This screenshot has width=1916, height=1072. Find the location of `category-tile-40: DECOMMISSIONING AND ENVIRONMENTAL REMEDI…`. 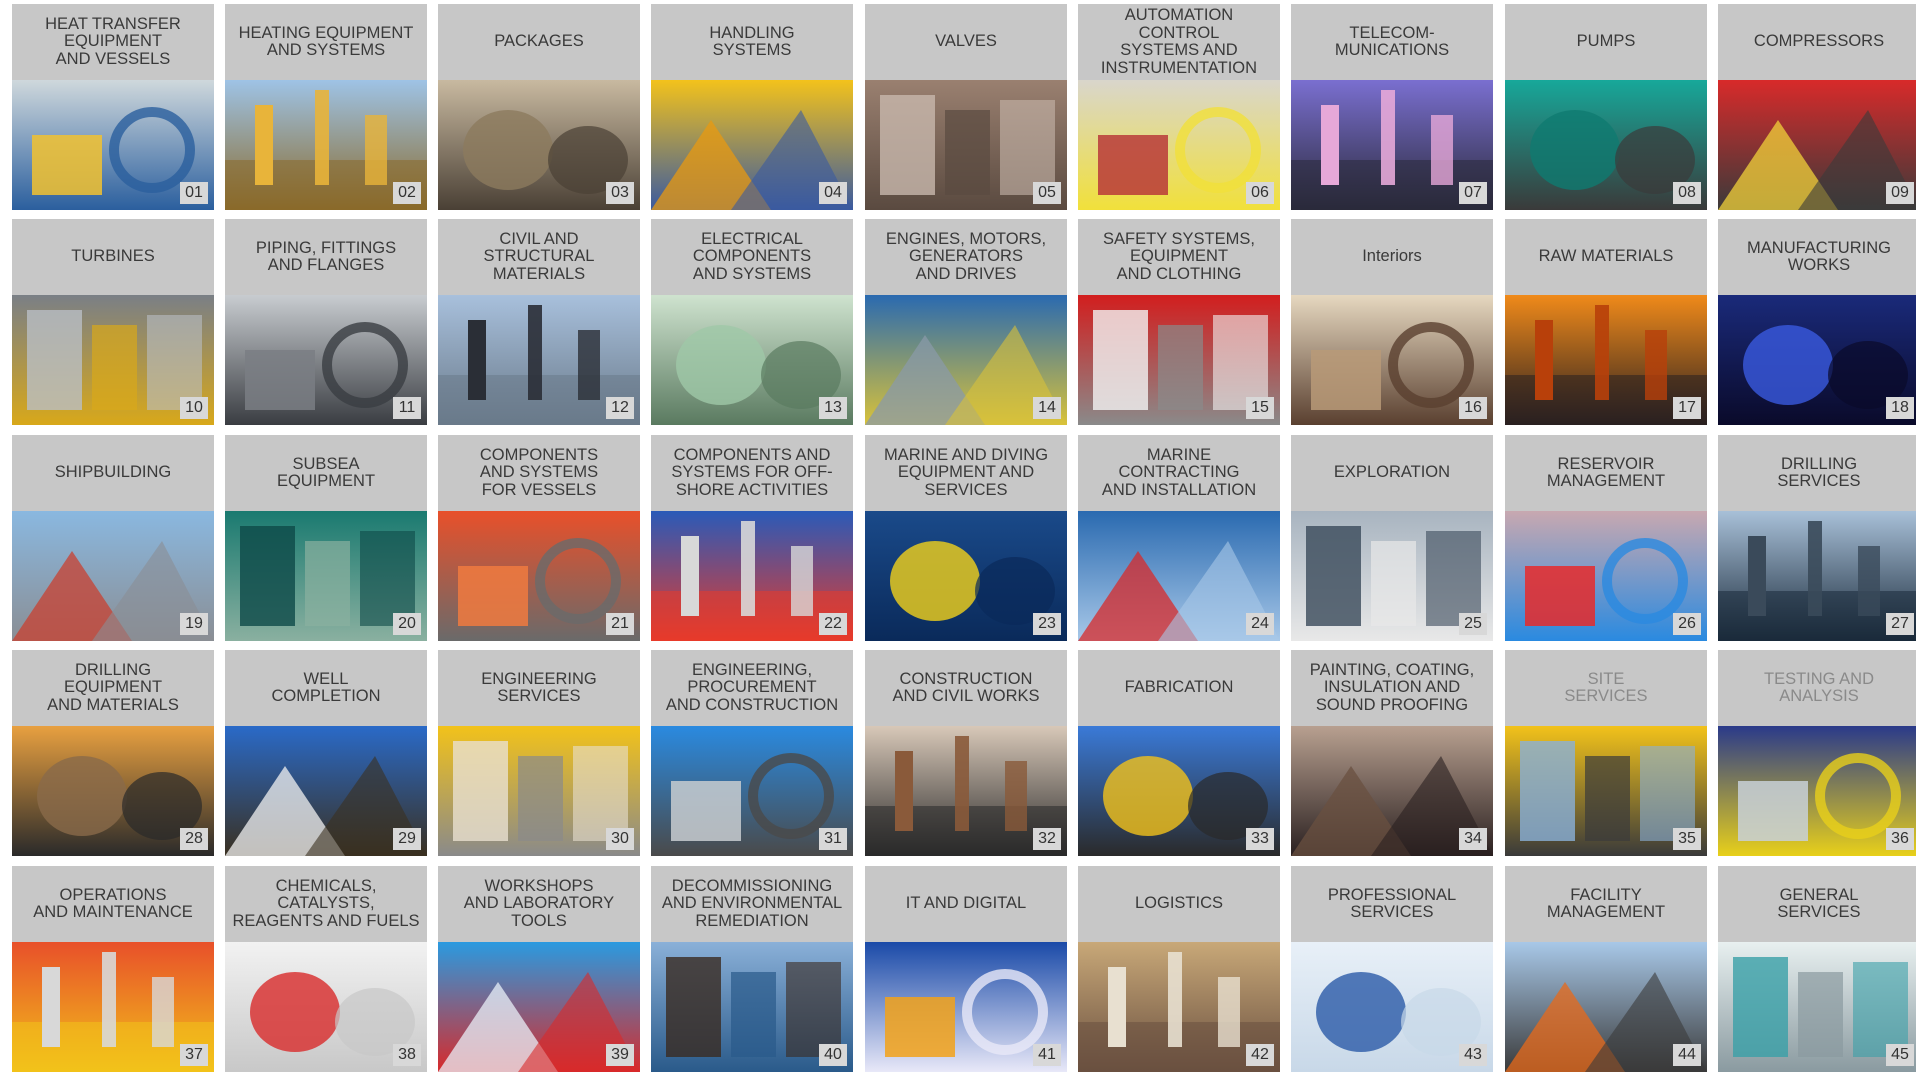

category-tile-40: DECOMMISSIONING AND ENVIRONMENTAL REMEDI… is located at coordinates (752, 969).